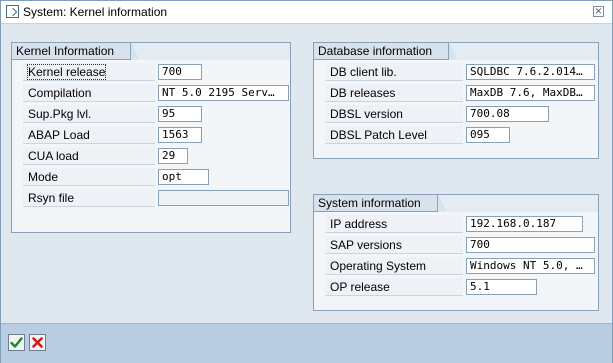 The image size is (613, 363). Describe the element at coordinates (156, 114) in the screenshot. I see `kernel-row-sup-pkg: Sup.Pkg lvl. 95` at that location.